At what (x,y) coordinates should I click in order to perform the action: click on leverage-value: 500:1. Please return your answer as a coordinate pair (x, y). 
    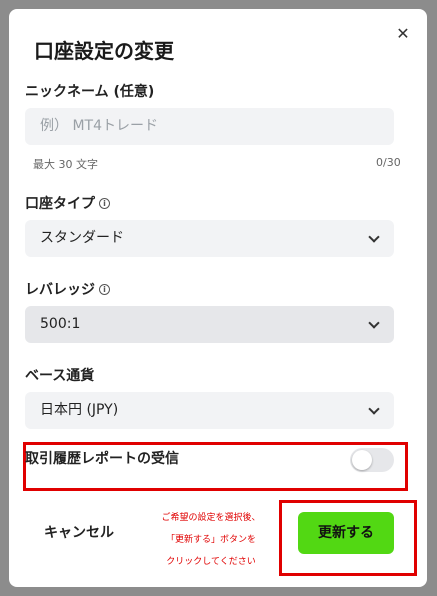
    Looking at the image, I should click on (60, 324).